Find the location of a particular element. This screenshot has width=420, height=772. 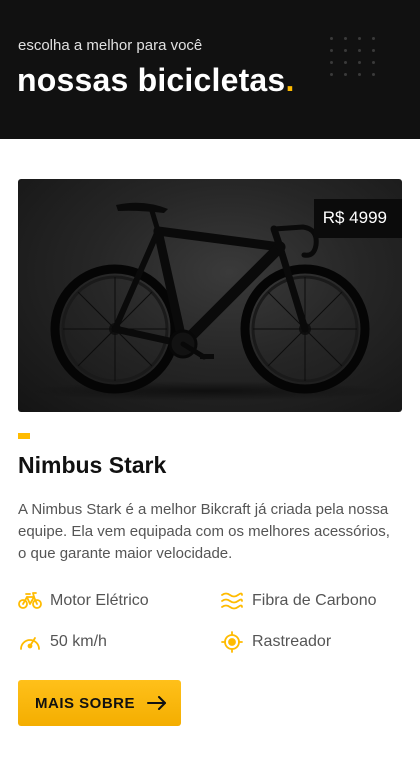

feature-item-carbon: Fibra de Carbono is located at coordinates (311, 600).